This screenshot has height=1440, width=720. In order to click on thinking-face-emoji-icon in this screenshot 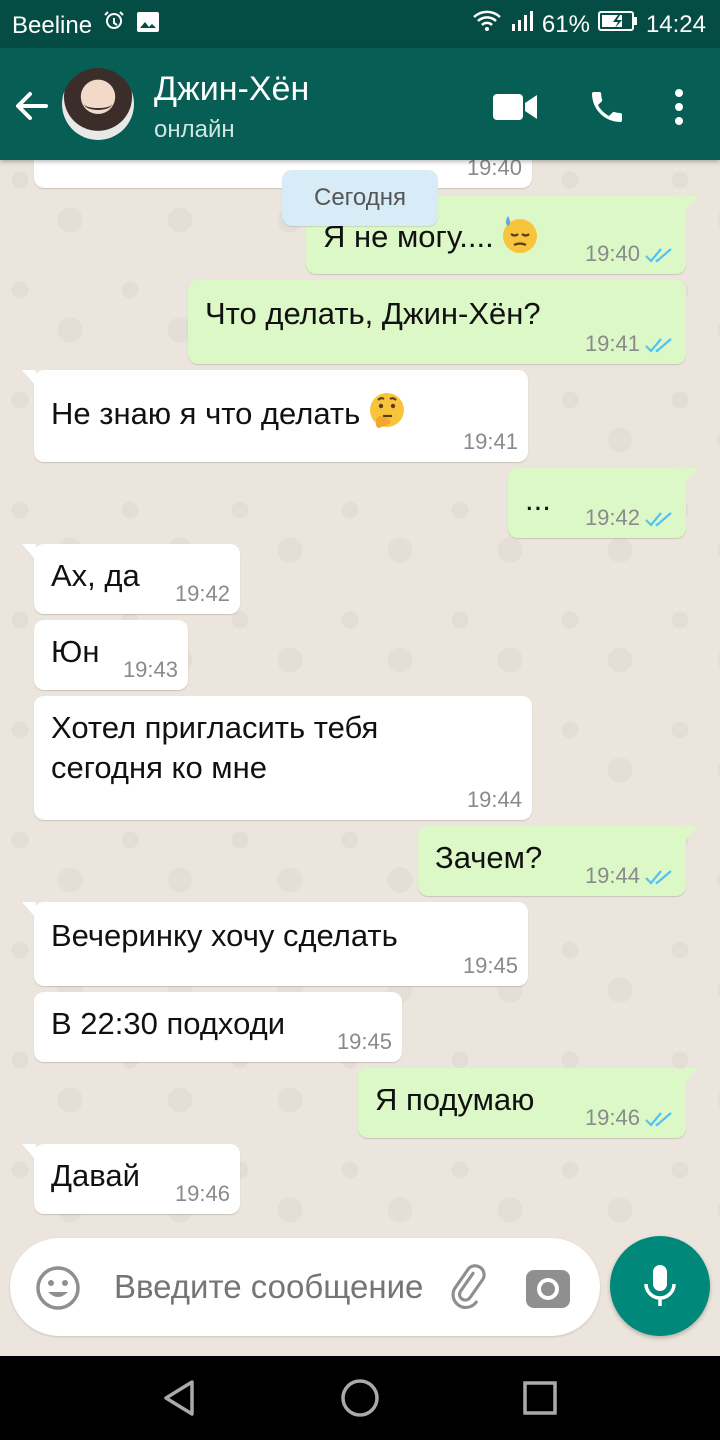, I will do `click(387, 416)`.